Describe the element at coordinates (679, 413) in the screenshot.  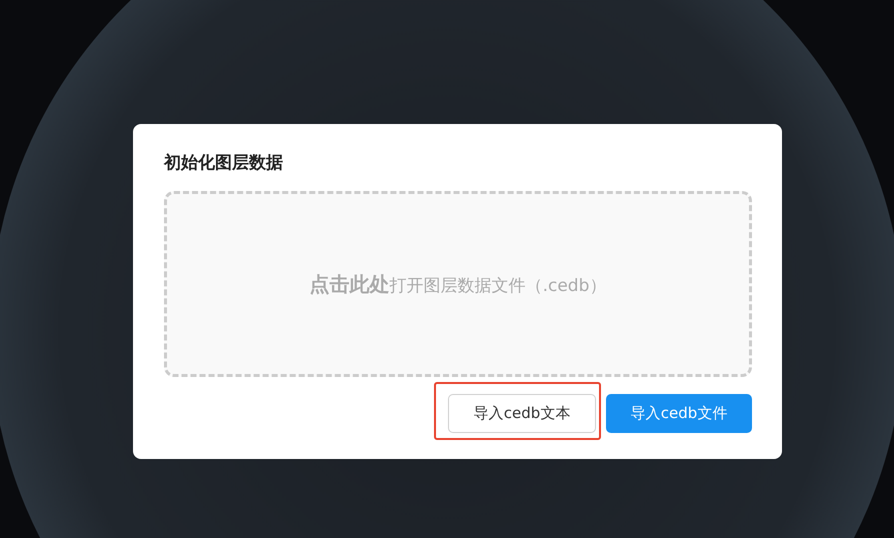
I see `import-button: 导入cedb文件` at that location.